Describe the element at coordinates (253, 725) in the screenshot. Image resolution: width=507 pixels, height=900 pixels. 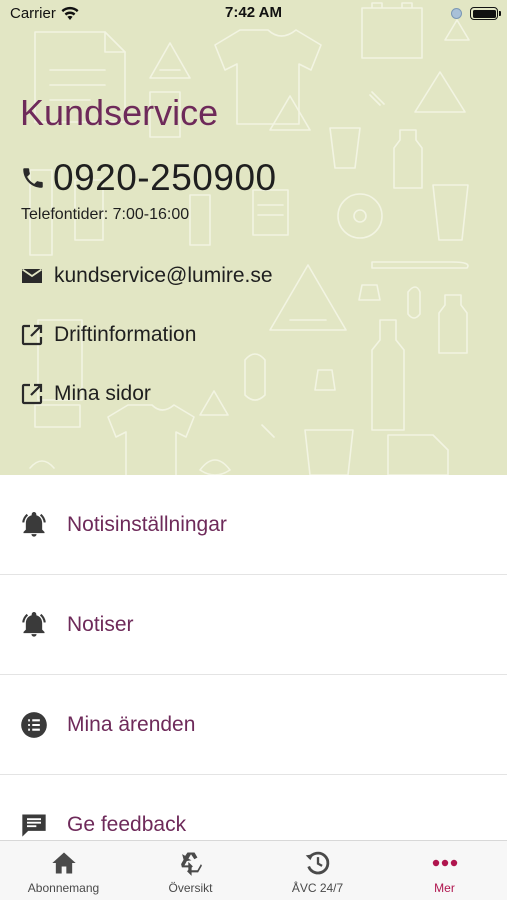
I see `menu-item-mina-arenden: Mina ärenden` at that location.